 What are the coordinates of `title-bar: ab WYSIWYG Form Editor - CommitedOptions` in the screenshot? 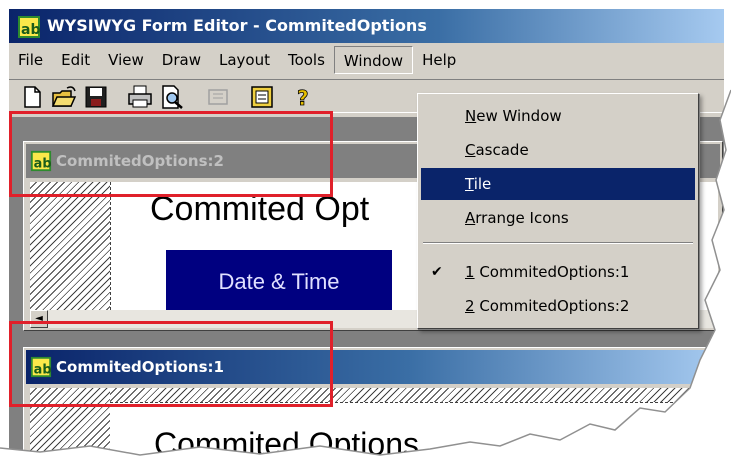 It's located at (366, 26).